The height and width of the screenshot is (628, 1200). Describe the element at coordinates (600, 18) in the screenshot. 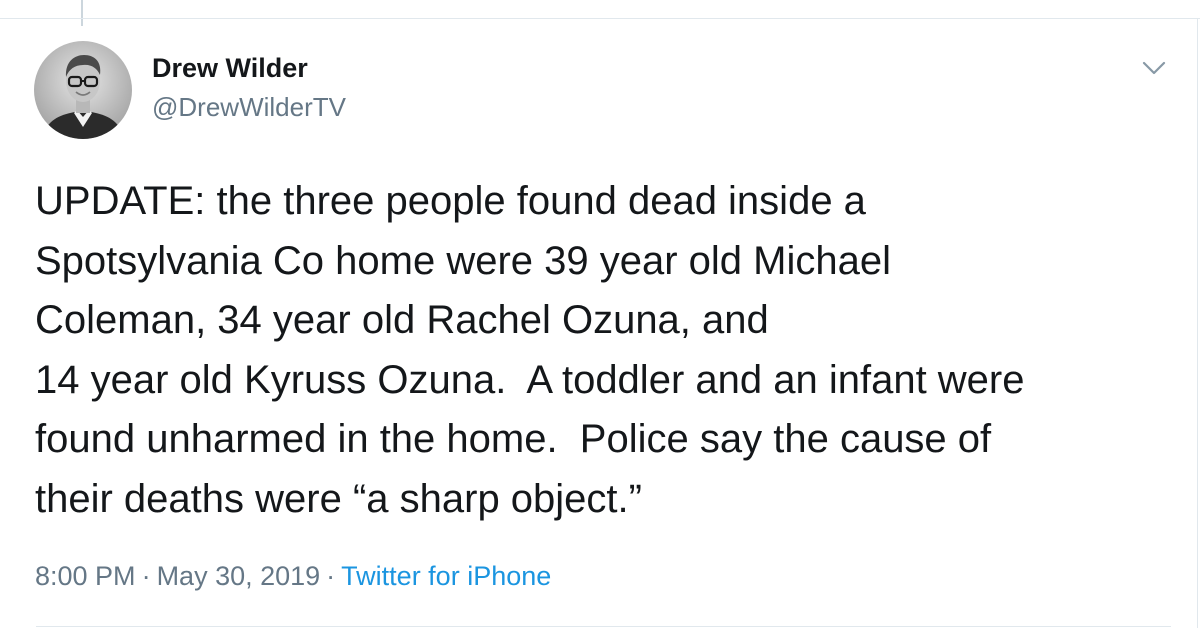

I see `tweet-top-divider` at that location.